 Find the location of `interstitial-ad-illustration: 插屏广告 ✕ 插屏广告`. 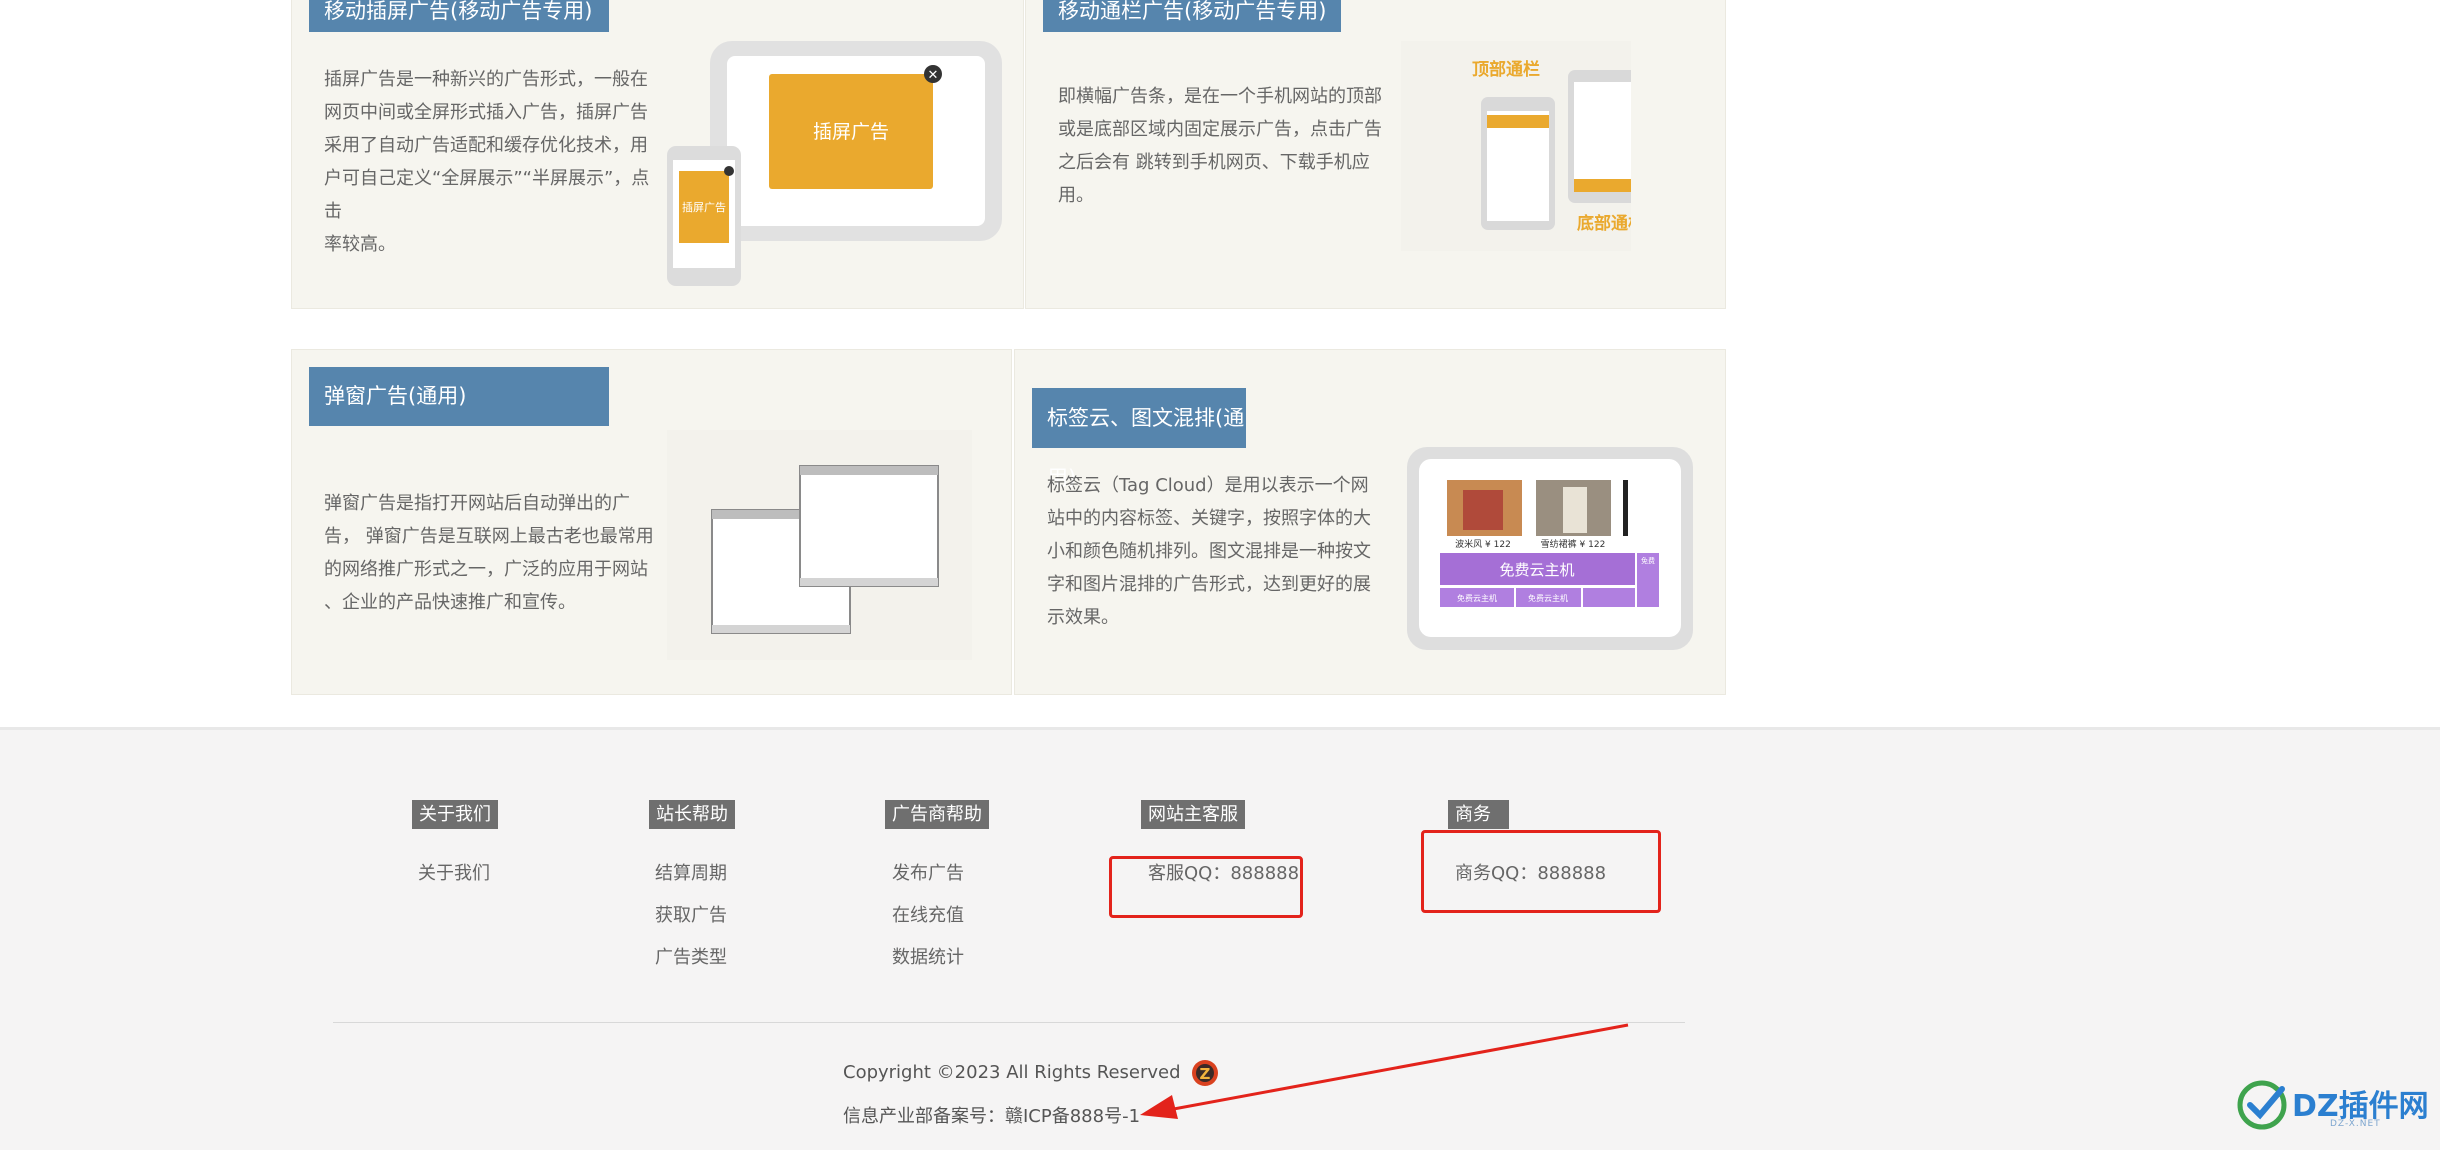

interstitial-ad-illustration: 插屏广告 ✕ 插屏广告 is located at coordinates (834, 163).